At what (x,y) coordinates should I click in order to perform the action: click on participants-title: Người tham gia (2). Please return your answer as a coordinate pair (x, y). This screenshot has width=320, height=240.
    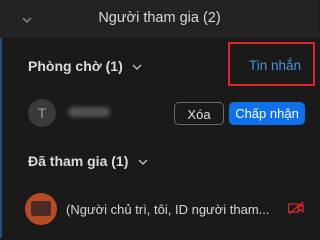
    Looking at the image, I should click on (159, 18).